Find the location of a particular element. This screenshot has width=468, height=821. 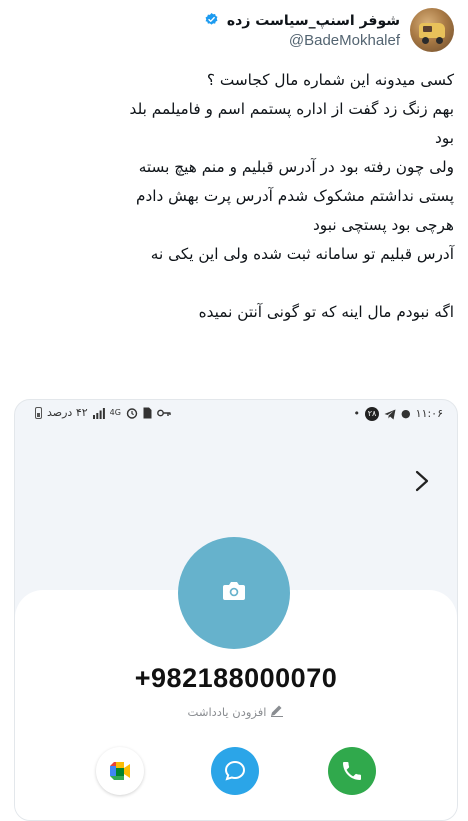

tweet-text-line: پستی نداشتم مشکوک شدم آدرس پرت بهش دادم is located at coordinates (294, 196).